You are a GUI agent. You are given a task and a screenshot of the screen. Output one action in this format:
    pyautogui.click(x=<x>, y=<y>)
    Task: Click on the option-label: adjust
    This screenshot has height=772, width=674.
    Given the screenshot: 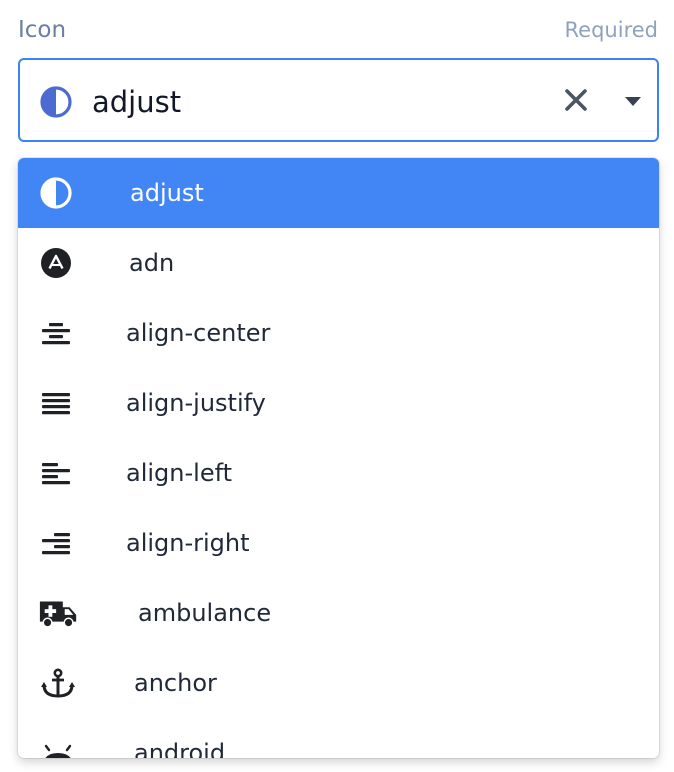 What is the action you would take?
    pyautogui.click(x=167, y=193)
    